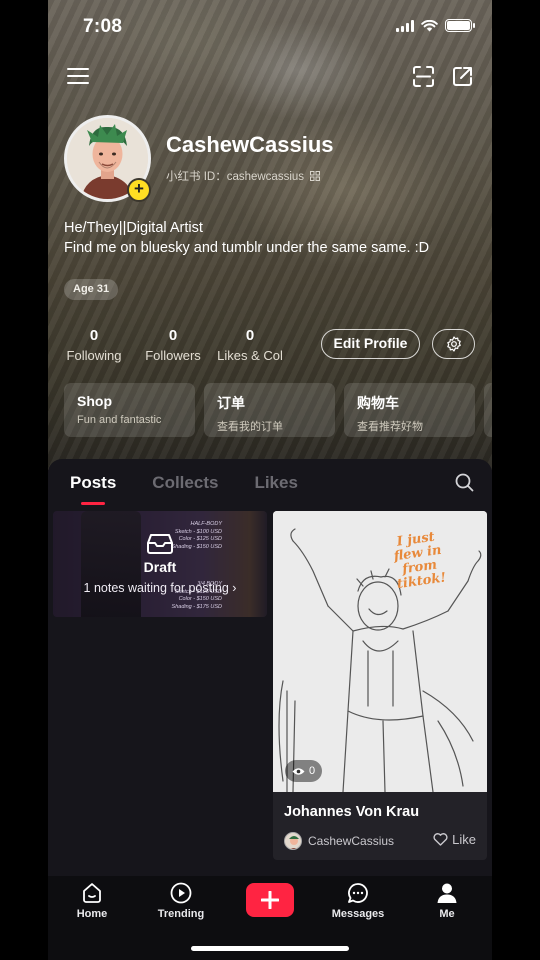  Describe the element at coordinates (370, 344) in the screenshot. I see `edit-profile-button: Edit Profile` at that location.